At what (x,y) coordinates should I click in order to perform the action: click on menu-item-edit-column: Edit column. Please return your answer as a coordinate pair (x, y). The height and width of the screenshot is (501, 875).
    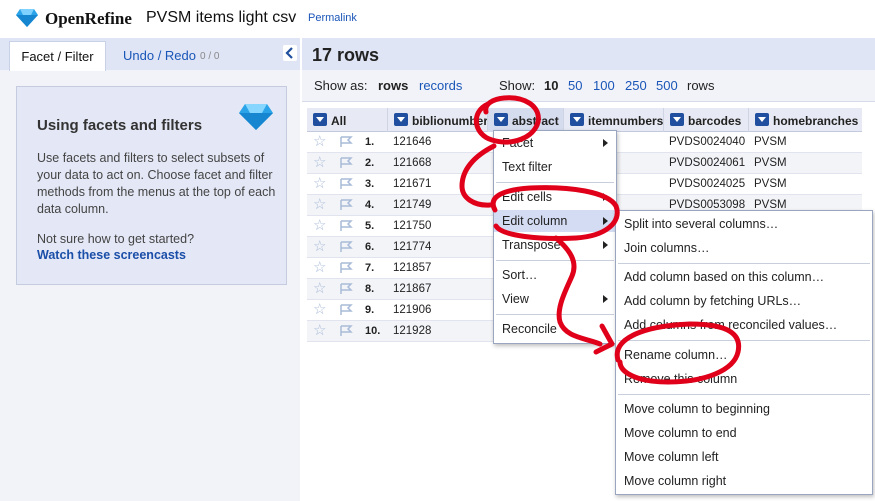
    Looking at the image, I should click on (555, 221).